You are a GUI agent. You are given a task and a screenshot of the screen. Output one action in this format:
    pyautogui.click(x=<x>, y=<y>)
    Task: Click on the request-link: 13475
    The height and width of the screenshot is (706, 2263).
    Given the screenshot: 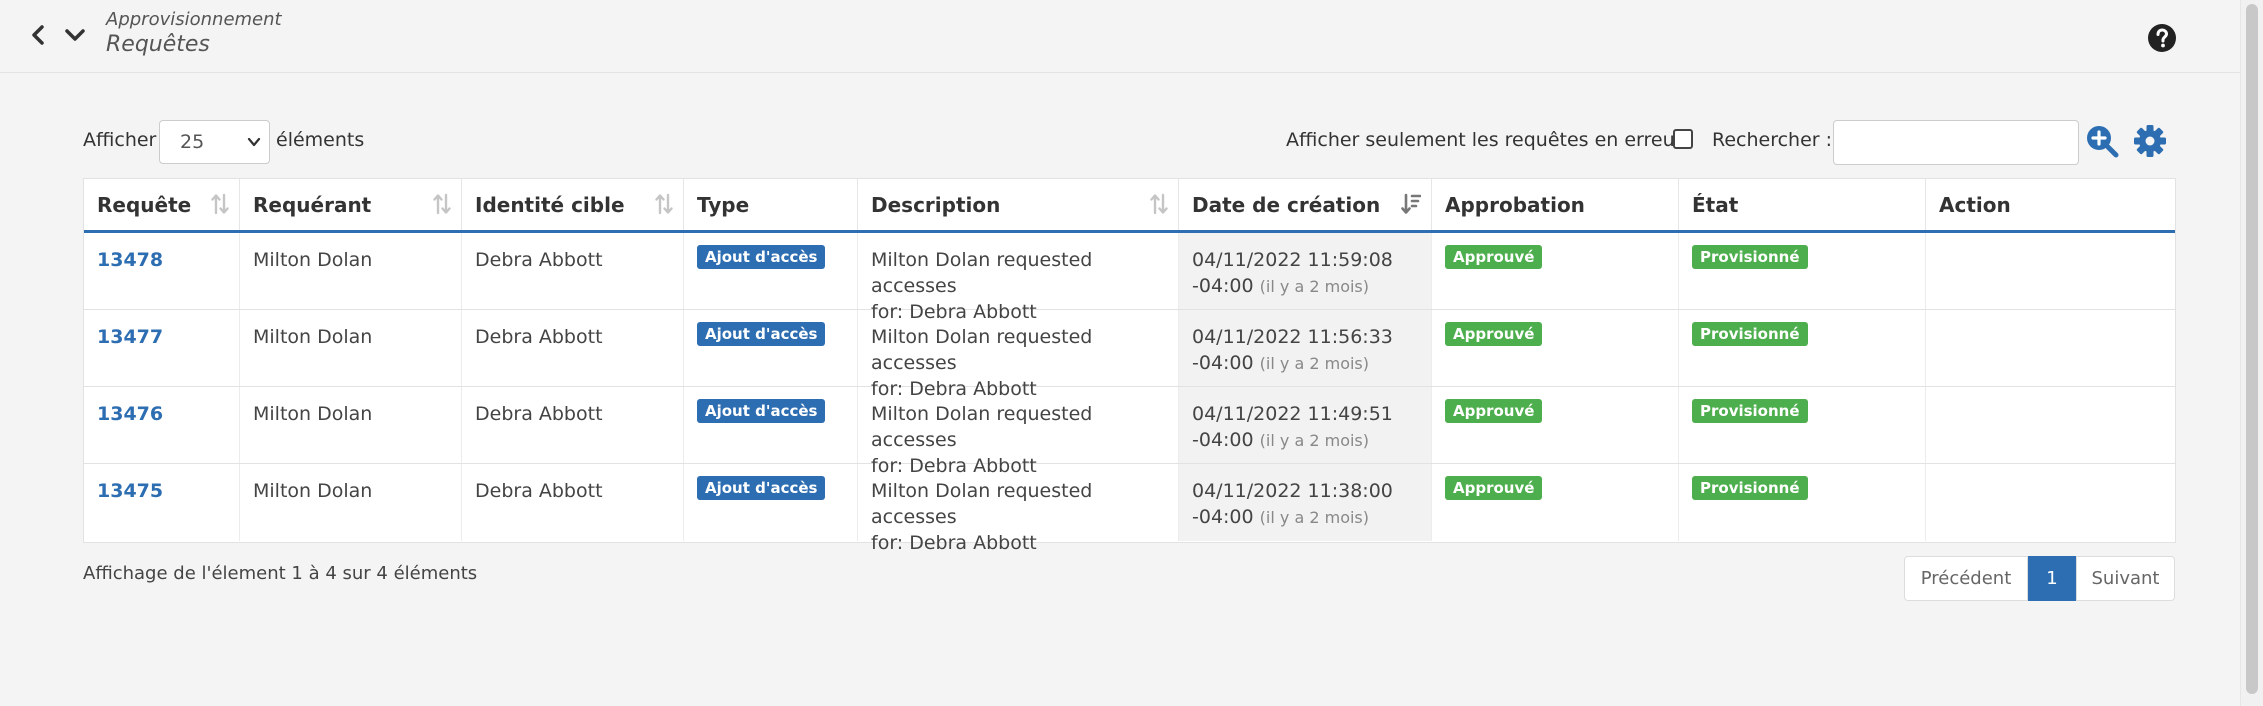 What is the action you would take?
    pyautogui.click(x=130, y=491)
    